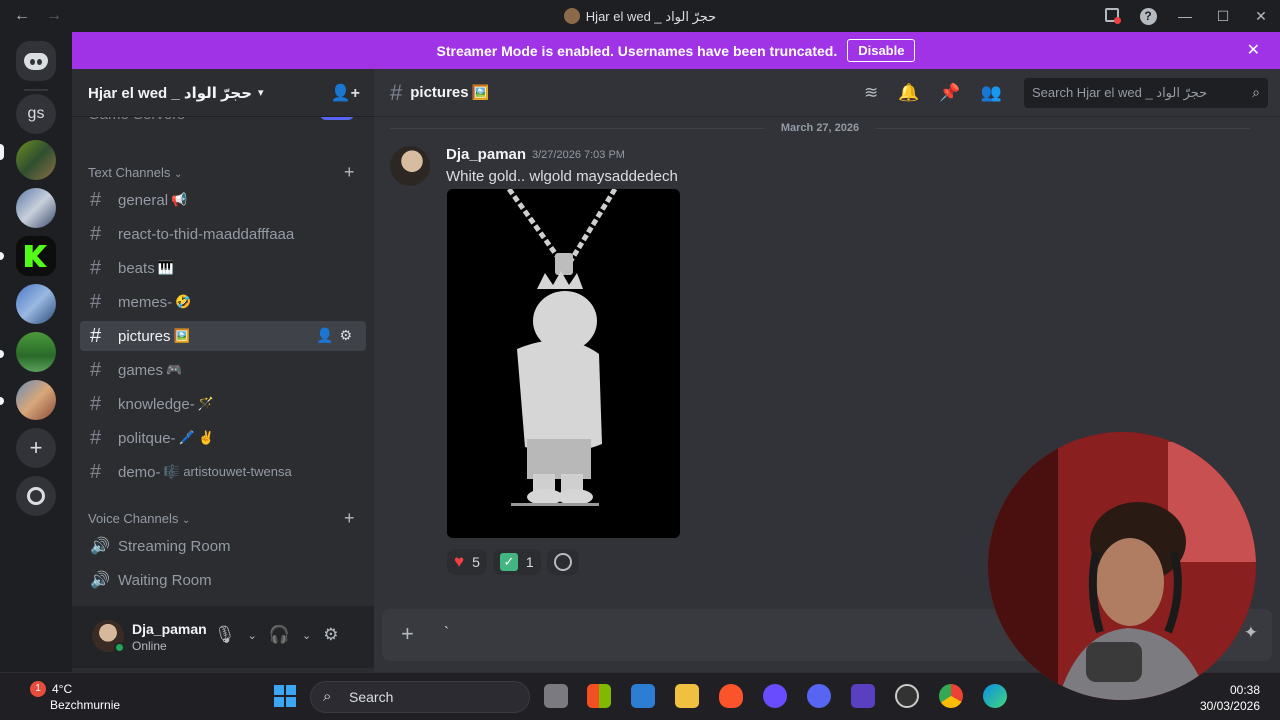  I want to click on discord-logo-icon, so click(36, 61).